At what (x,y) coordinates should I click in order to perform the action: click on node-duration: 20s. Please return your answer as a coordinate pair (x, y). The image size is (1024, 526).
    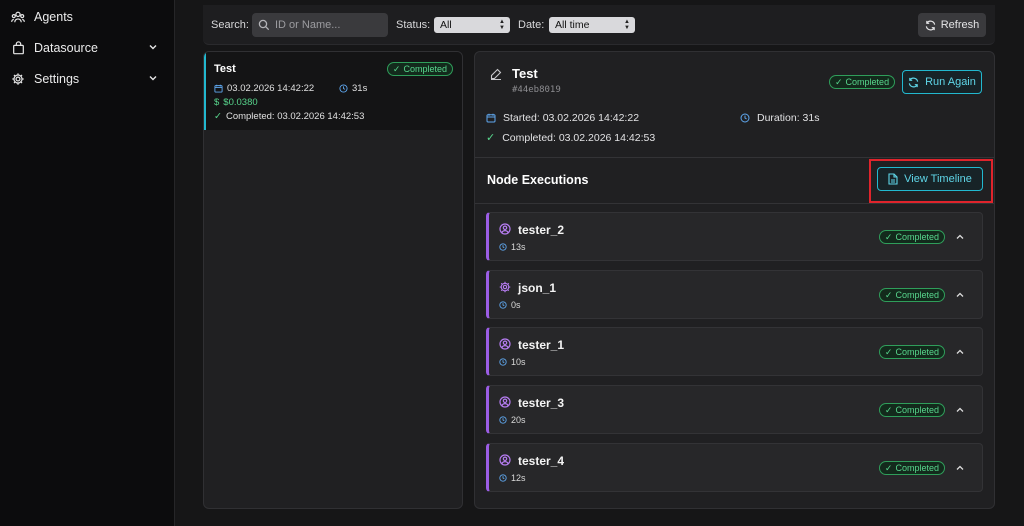
    Looking at the image, I should click on (512, 420).